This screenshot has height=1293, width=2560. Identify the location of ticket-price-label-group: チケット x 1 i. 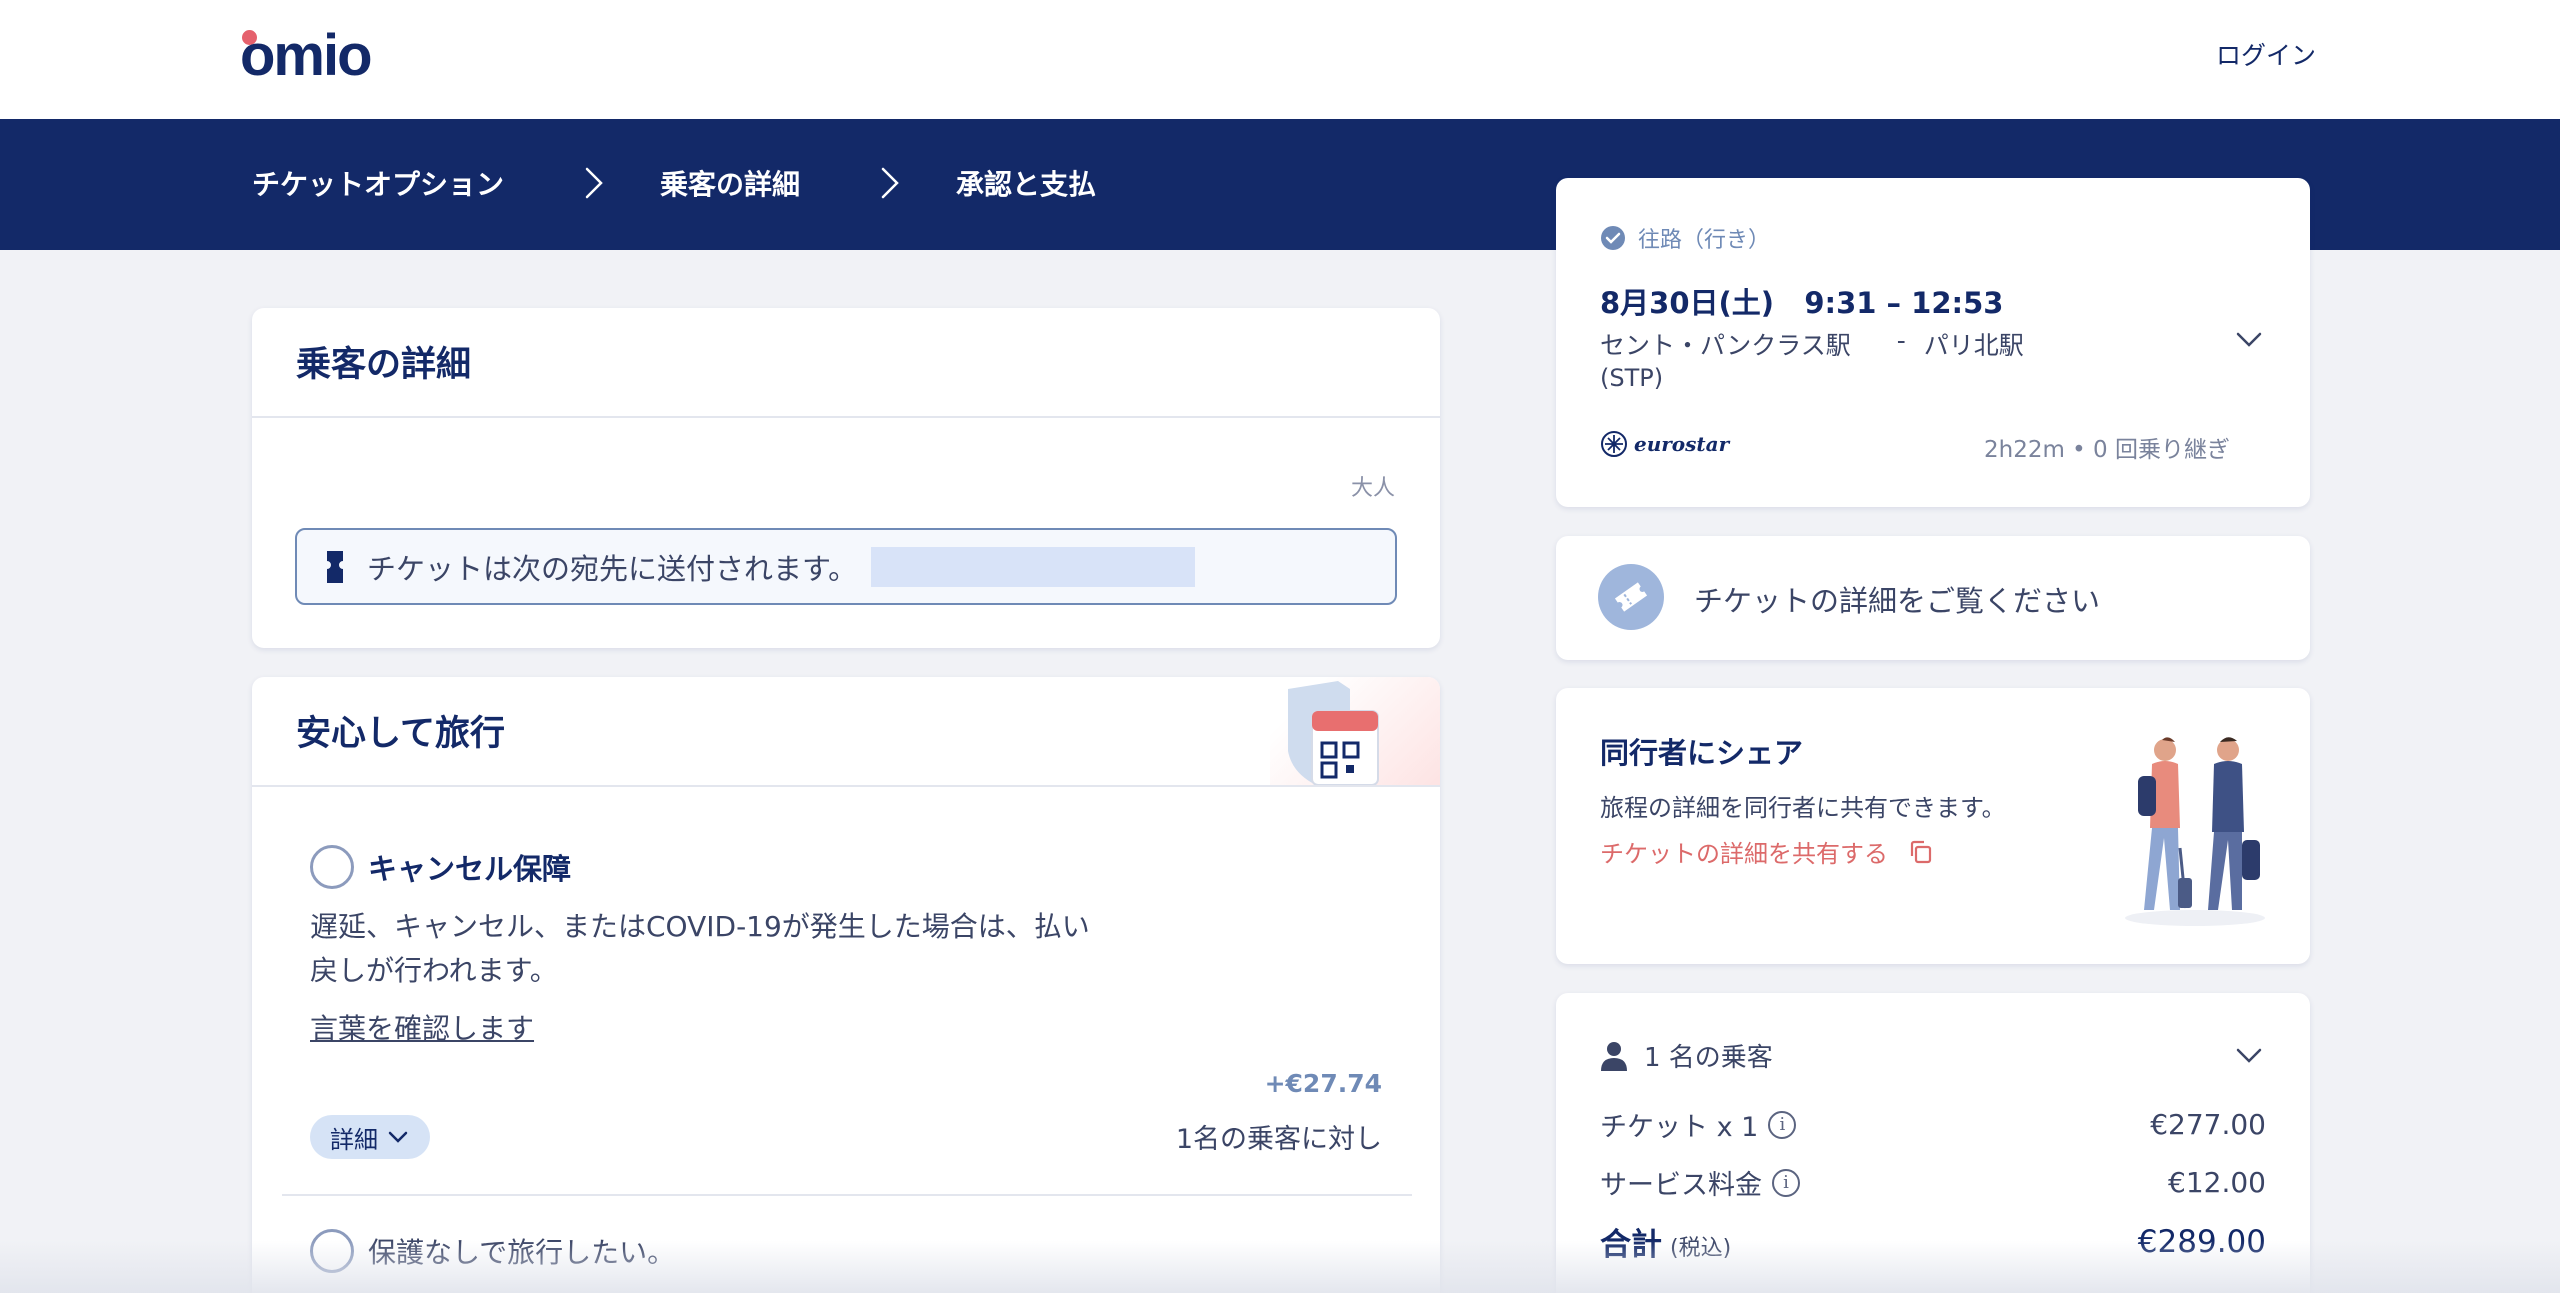
(1698, 1124).